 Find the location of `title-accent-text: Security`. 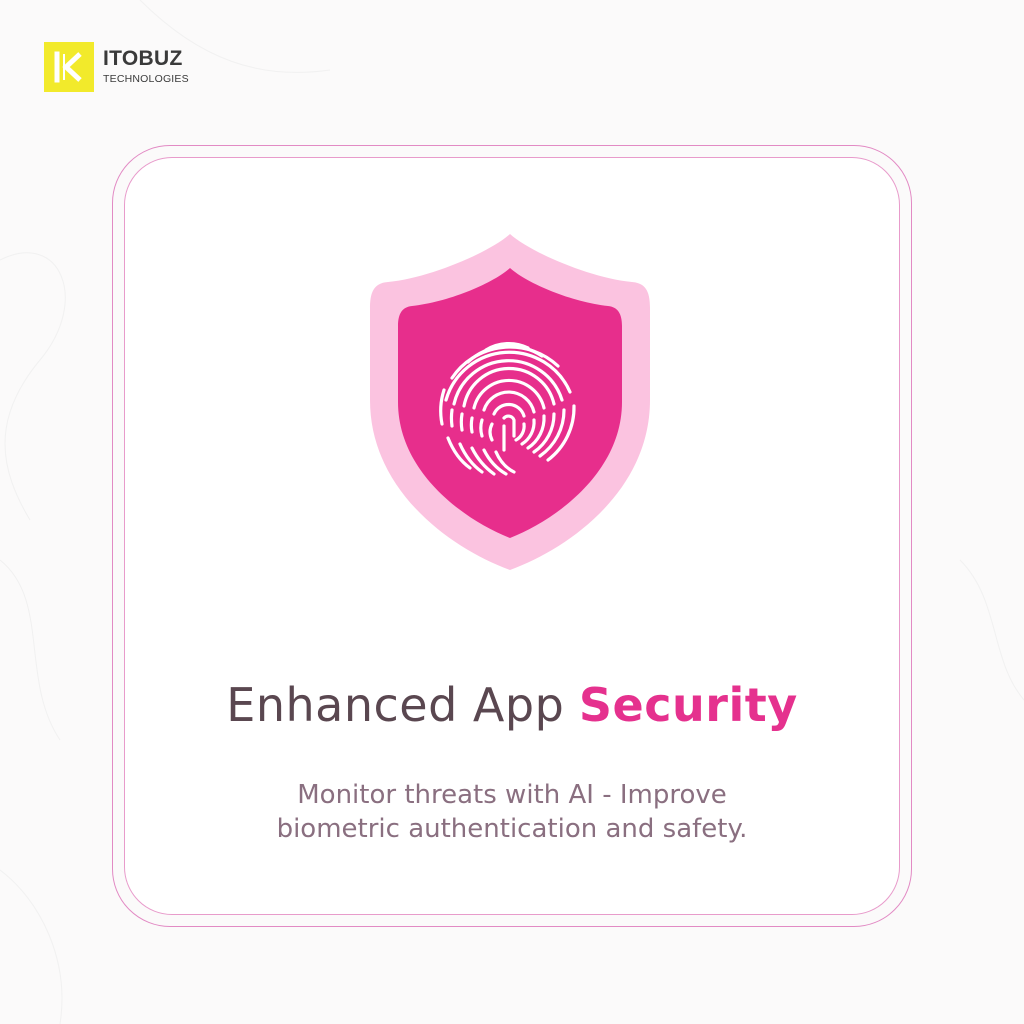

title-accent-text: Security is located at coordinates (688, 705).